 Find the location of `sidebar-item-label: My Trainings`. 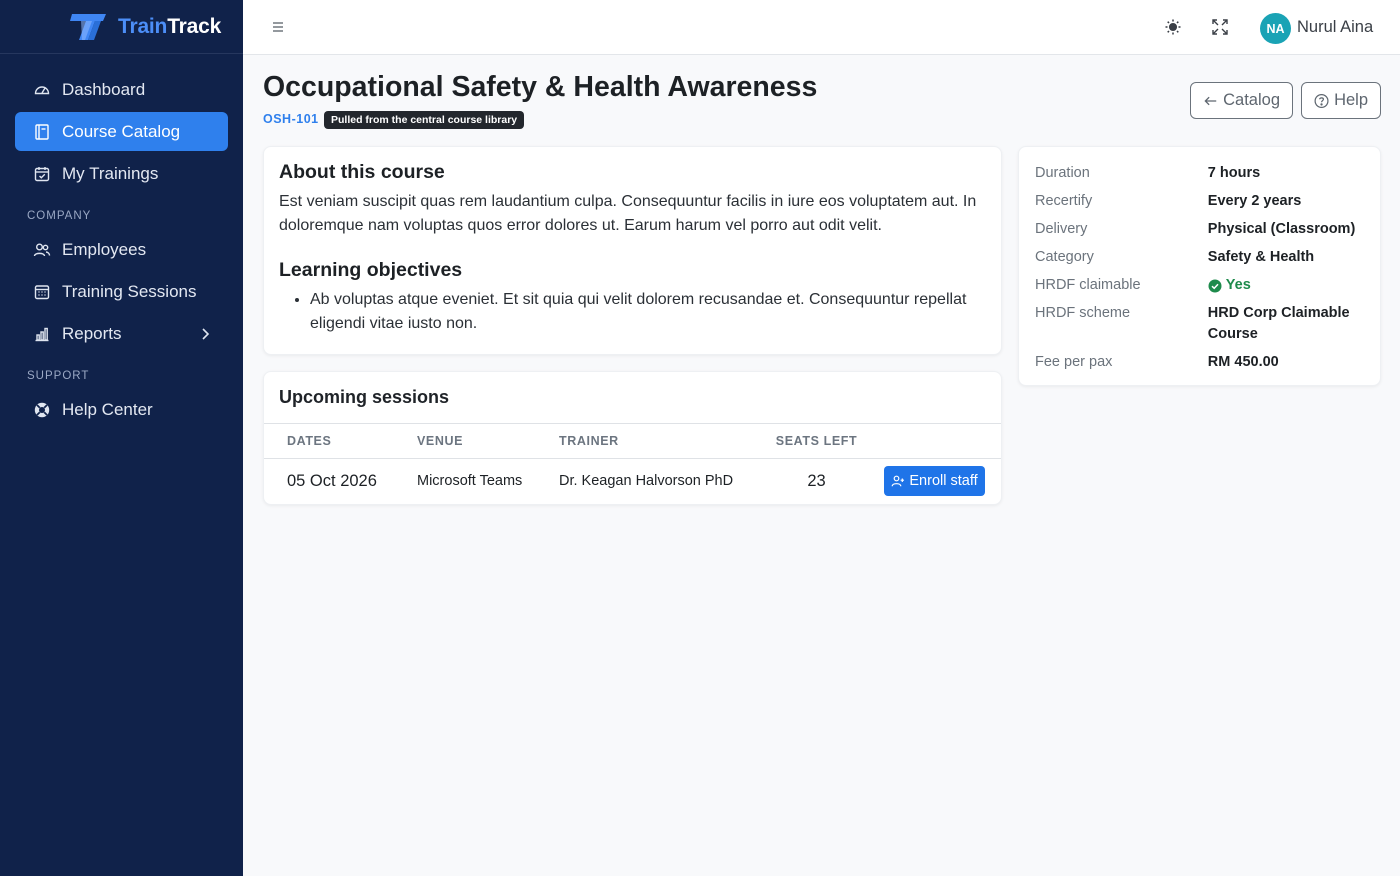

sidebar-item-label: My Trainings is located at coordinates (110, 173).